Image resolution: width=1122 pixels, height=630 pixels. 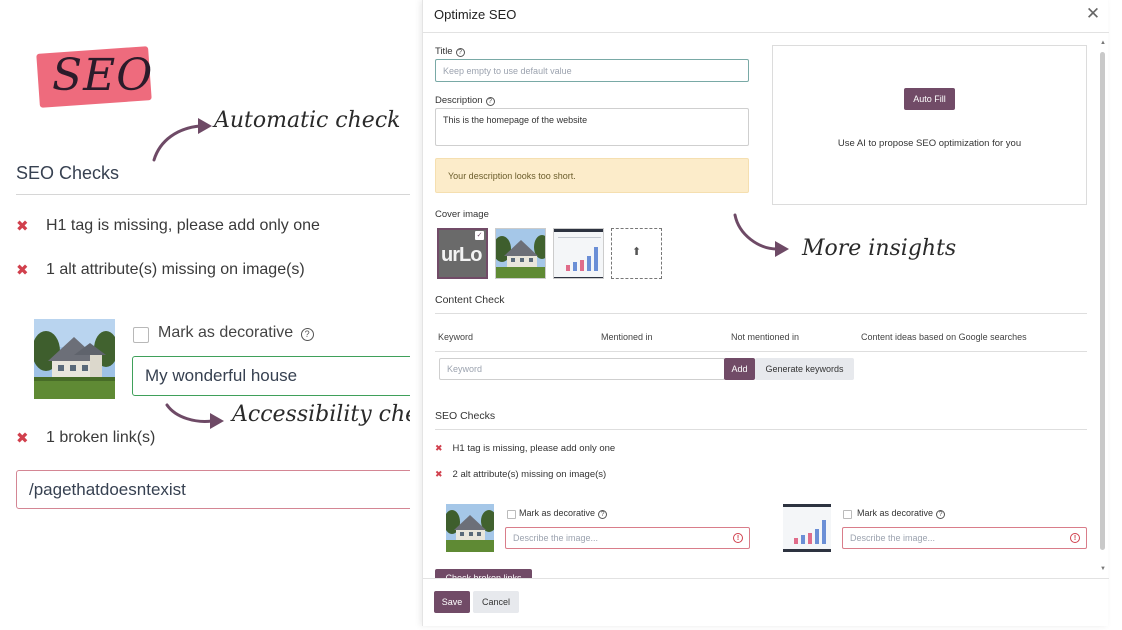 I want to click on annotation-more-insights: More insights, so click(x=879, y=248).